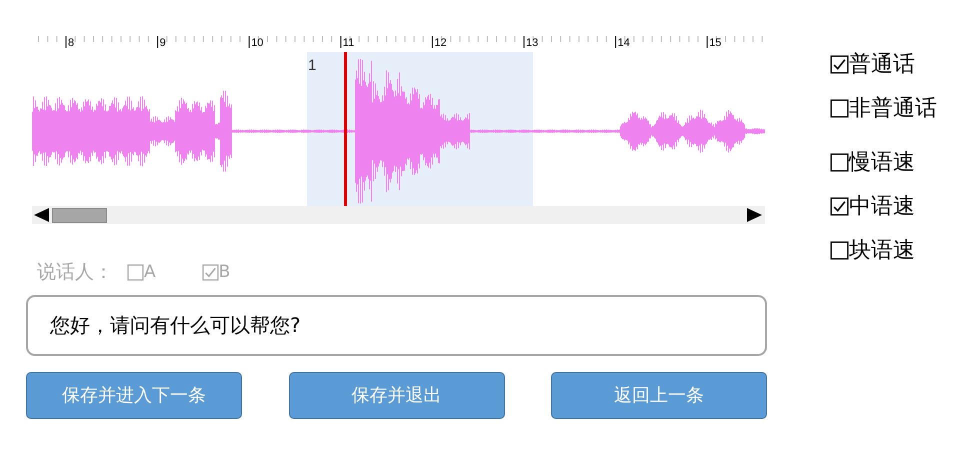 The image size is (968, 457). Describe the element at coordinates (755, 215) in the screenshot. I see `scroll-right-icon` at that location.